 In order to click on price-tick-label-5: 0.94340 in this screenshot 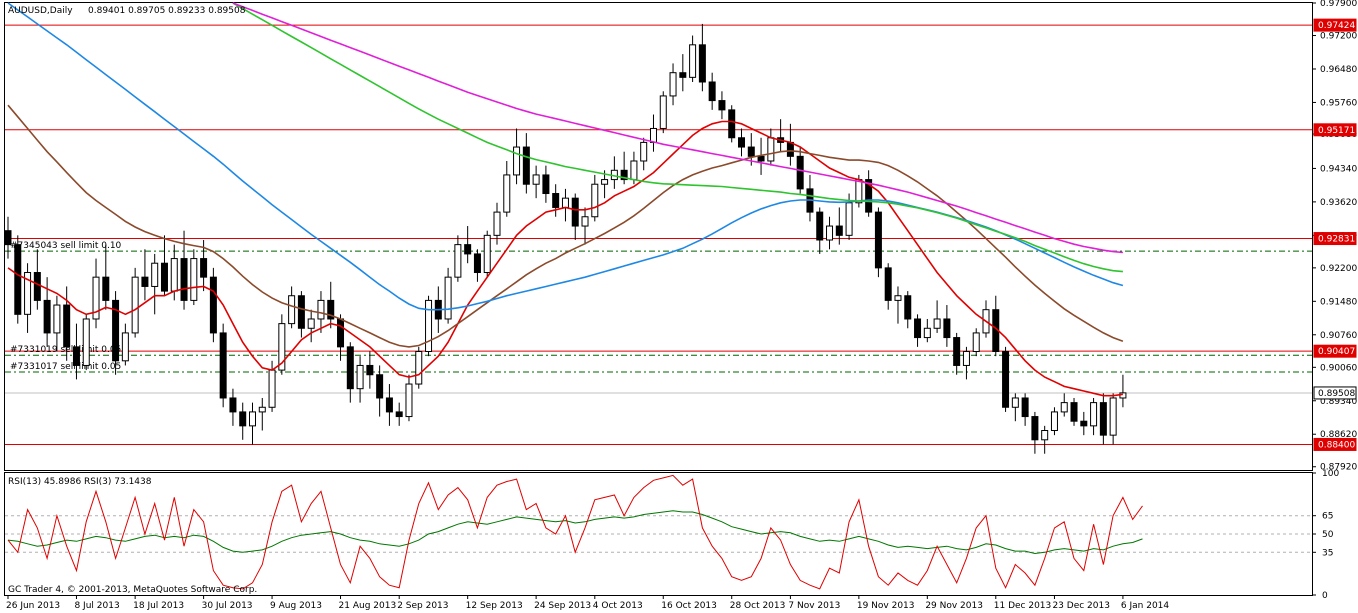, I will do `click(1338, 169)`.